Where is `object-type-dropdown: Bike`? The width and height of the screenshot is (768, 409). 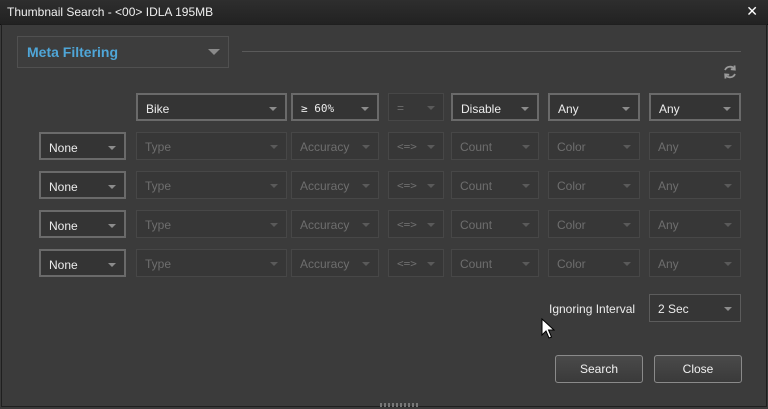 object-type-dropdown: Bike is located at coordinates (211, 107).